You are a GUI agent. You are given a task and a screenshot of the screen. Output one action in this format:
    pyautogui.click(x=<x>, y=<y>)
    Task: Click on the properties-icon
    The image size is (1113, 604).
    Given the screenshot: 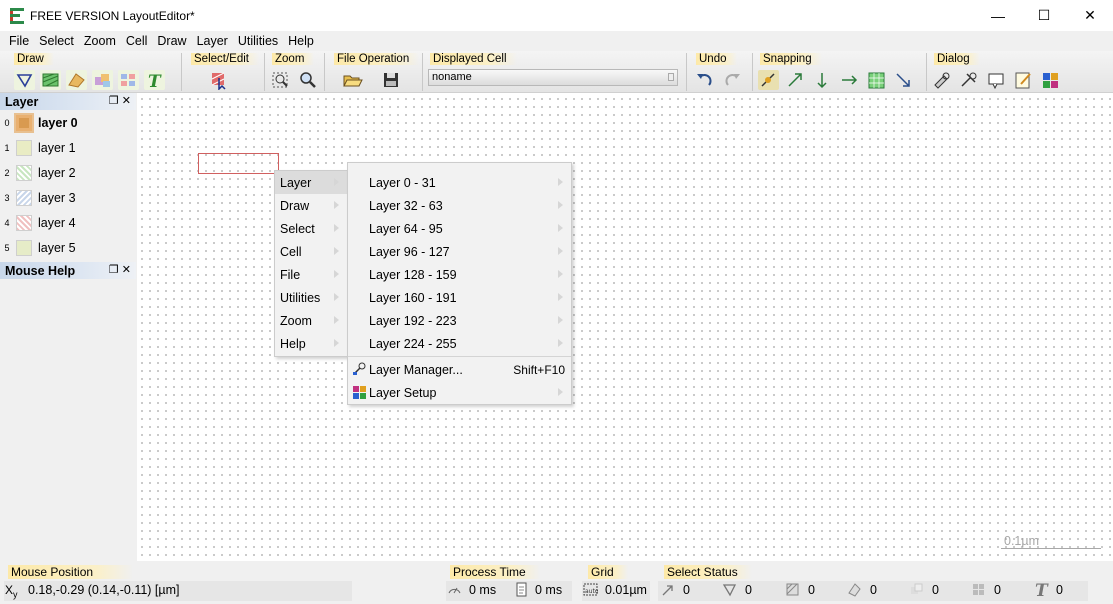 What is the action you would take?
    pyautogui.click(x=942, y=80)
    